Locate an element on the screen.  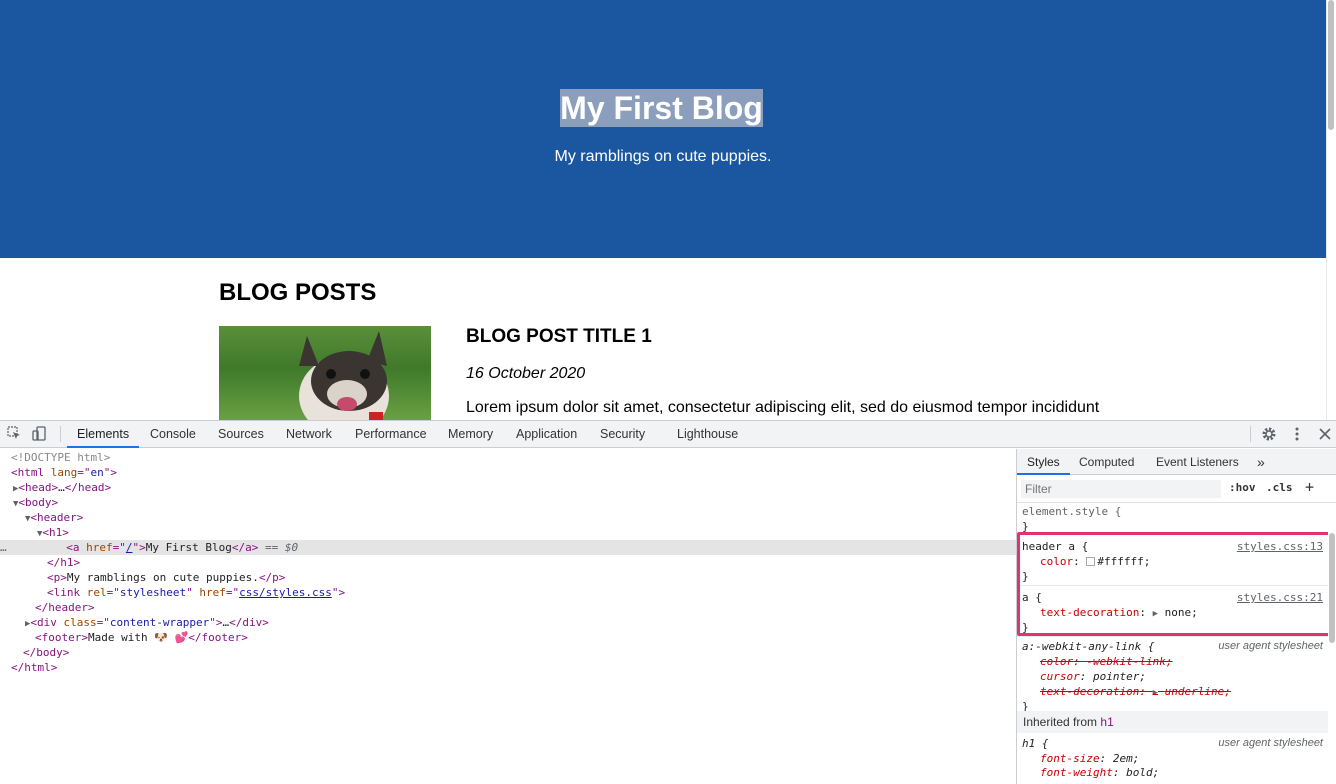
puppy-image is located at coordinates (325, 373).